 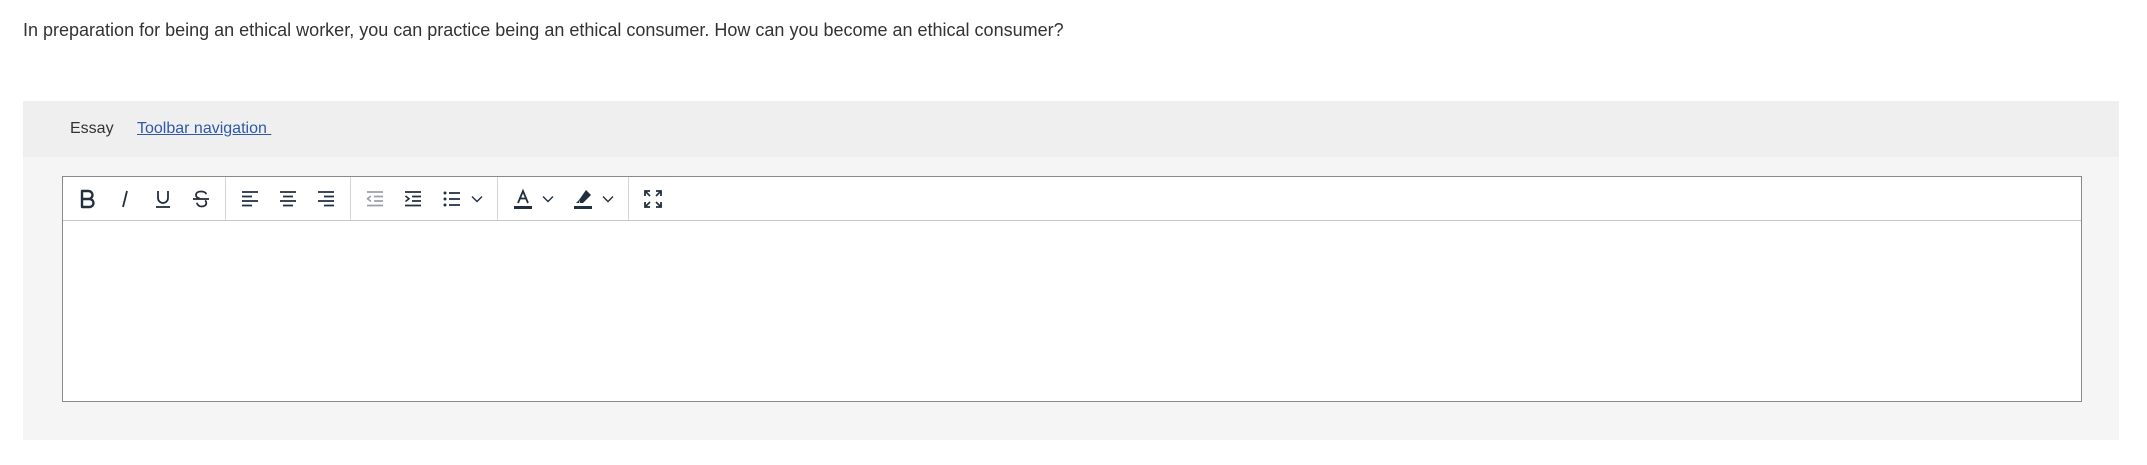 I want to click on bullet-list-button, so click(x=462, y=199).